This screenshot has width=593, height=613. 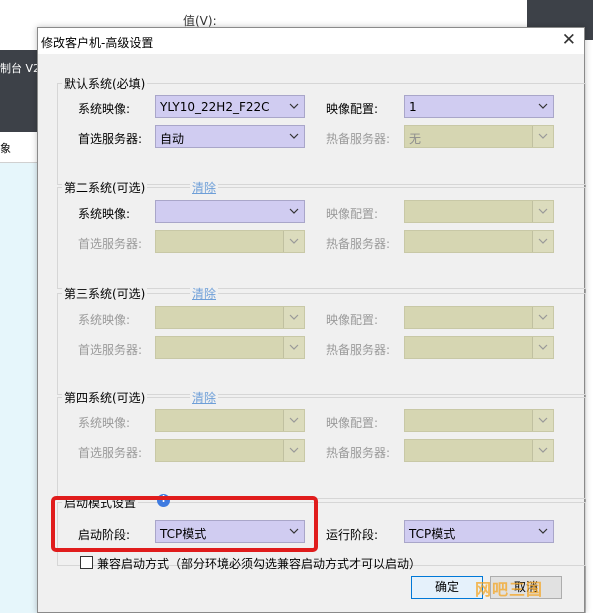 What do you see at coordinates (19, 372) in the screenshot?
I see `background-left-panel: 象` at bounding box center [19, 372].